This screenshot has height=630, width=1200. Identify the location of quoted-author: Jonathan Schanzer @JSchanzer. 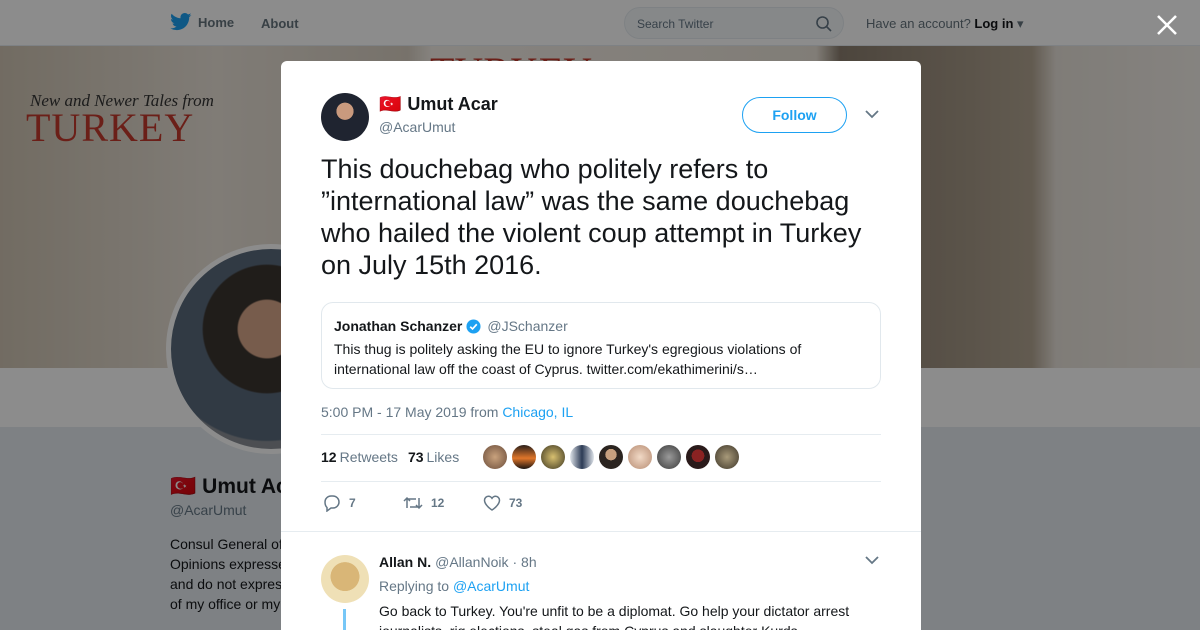
(451, 326).